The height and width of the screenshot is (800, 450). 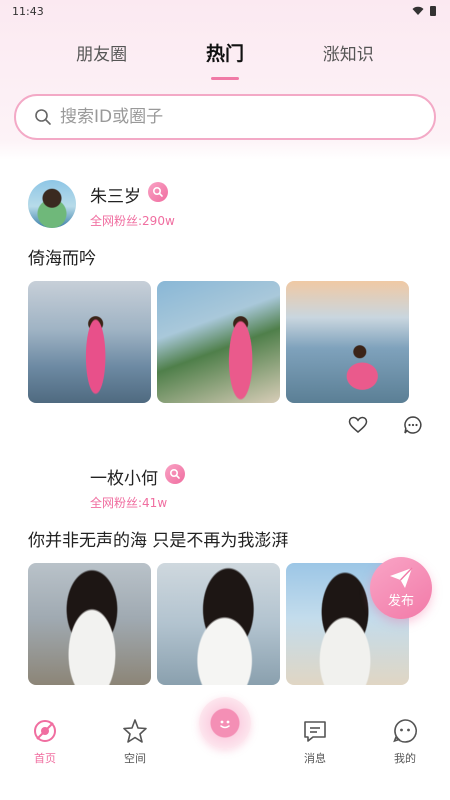 What do you see at coordinates (358, 425) in the screenshot?
I see `like-icon` at bounding box center [358, 425].